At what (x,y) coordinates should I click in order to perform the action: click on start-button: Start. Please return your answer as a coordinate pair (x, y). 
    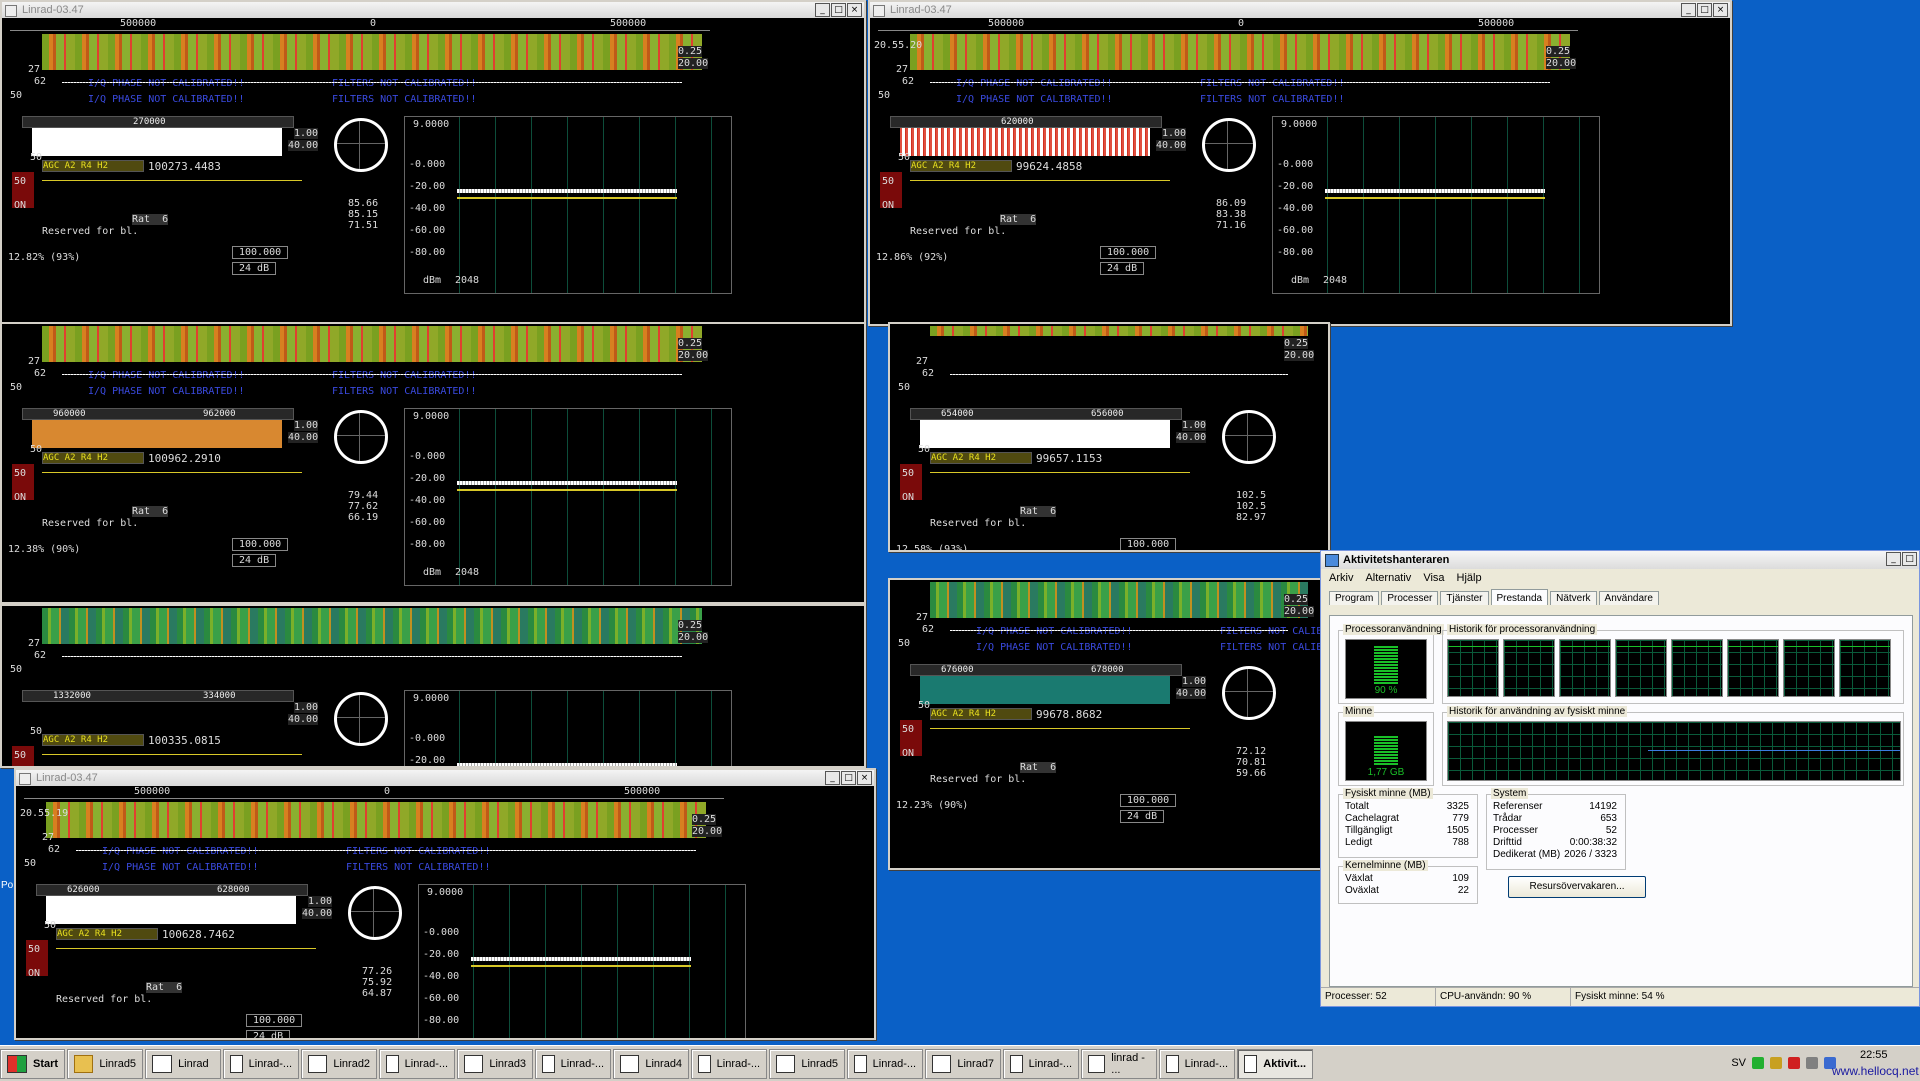
    Looking at the image, I should click on (33, 1063).